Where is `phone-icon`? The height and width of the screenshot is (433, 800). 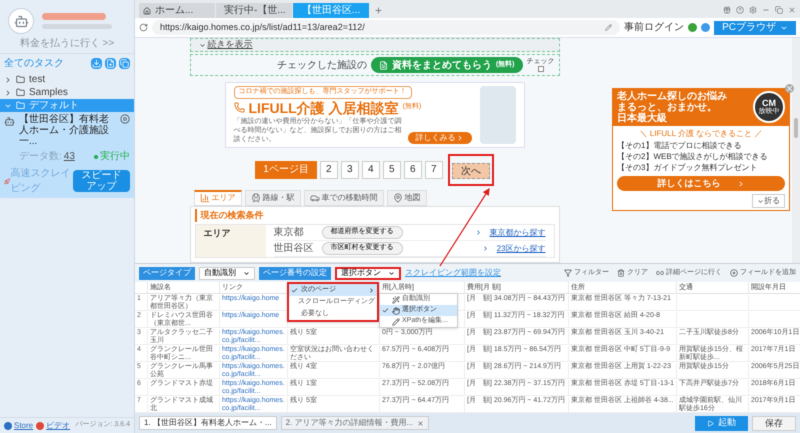 phone-icon is located at coordinates (239, 107).